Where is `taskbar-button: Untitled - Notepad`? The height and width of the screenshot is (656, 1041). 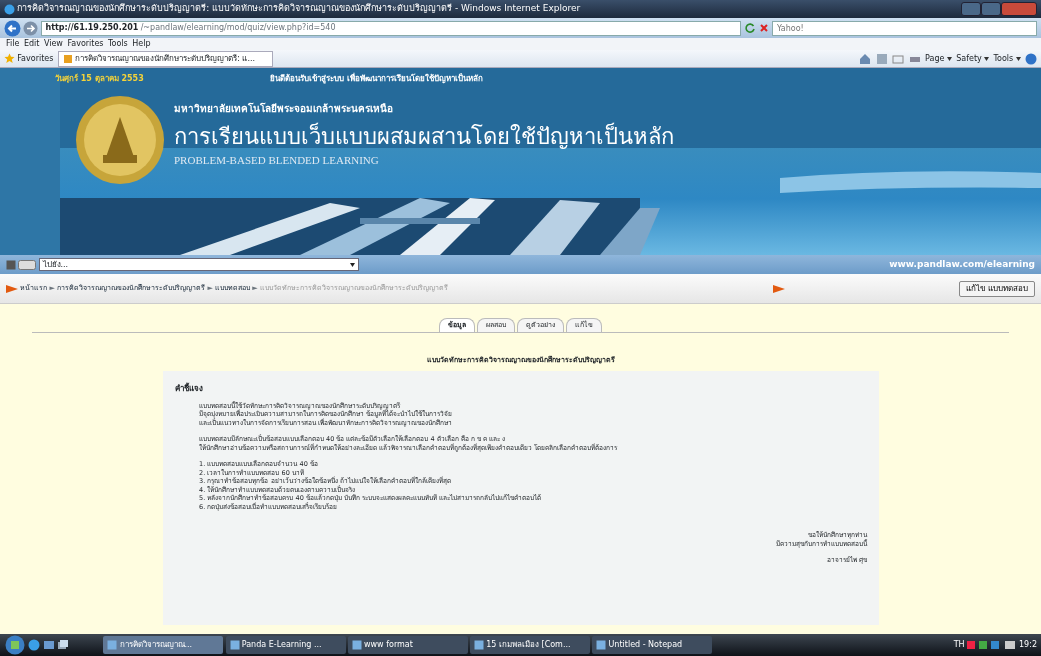
taskbar-button: Untitled - Notepad is located at coordinates (652, 645).